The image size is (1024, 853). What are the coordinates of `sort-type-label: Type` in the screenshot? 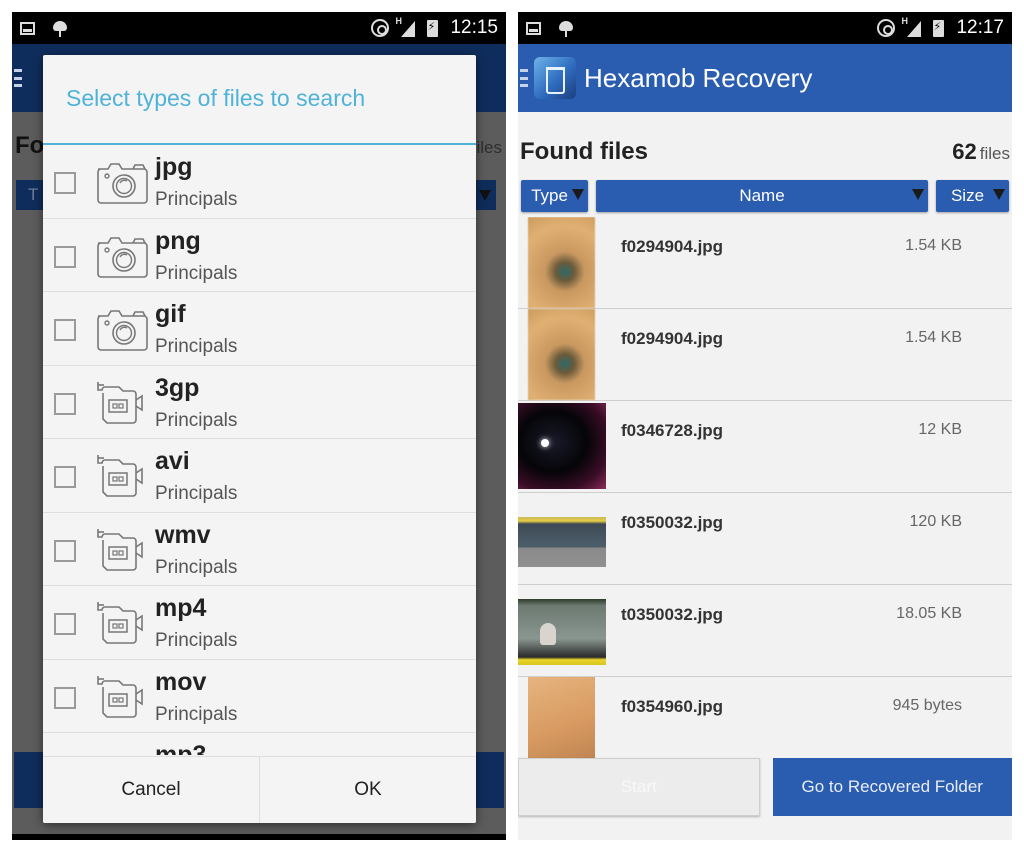 It's located at (549, 195).